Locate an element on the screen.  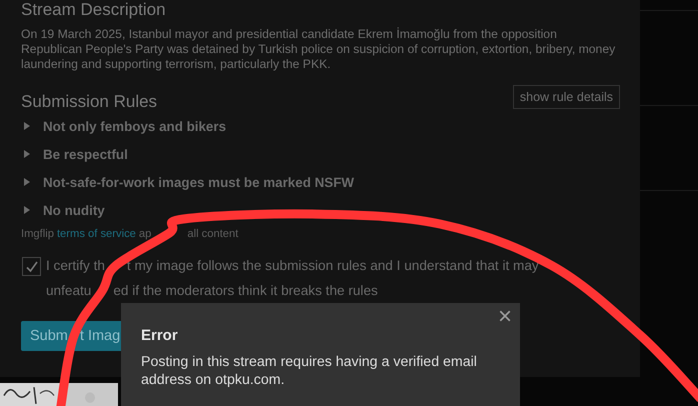
dialog-title: Error is located at coordinates (160, 335).